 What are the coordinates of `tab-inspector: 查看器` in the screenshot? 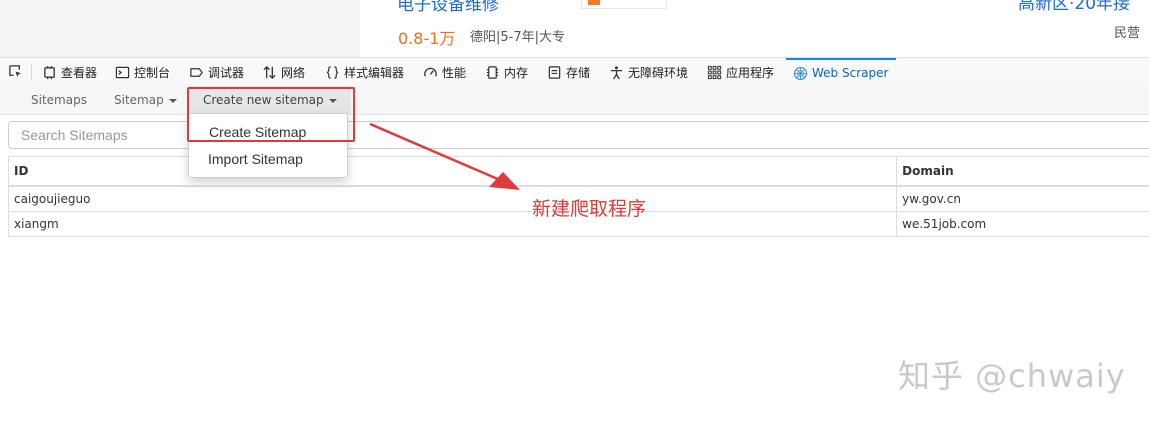 It's located at (69, 72).